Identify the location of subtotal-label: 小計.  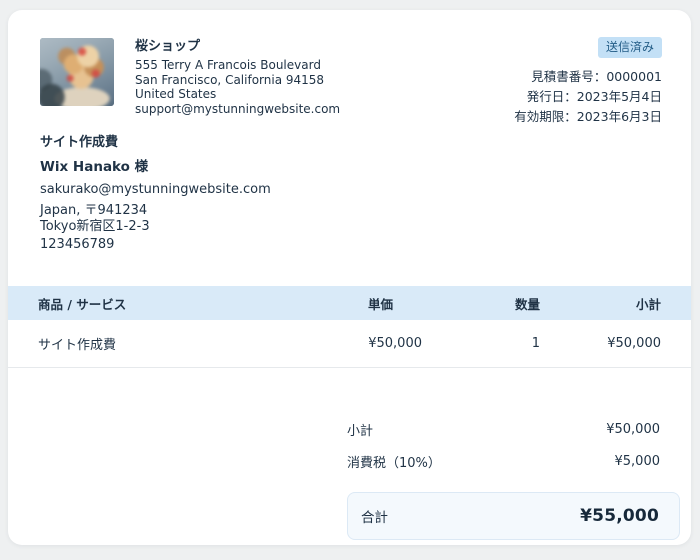
(360, 431).